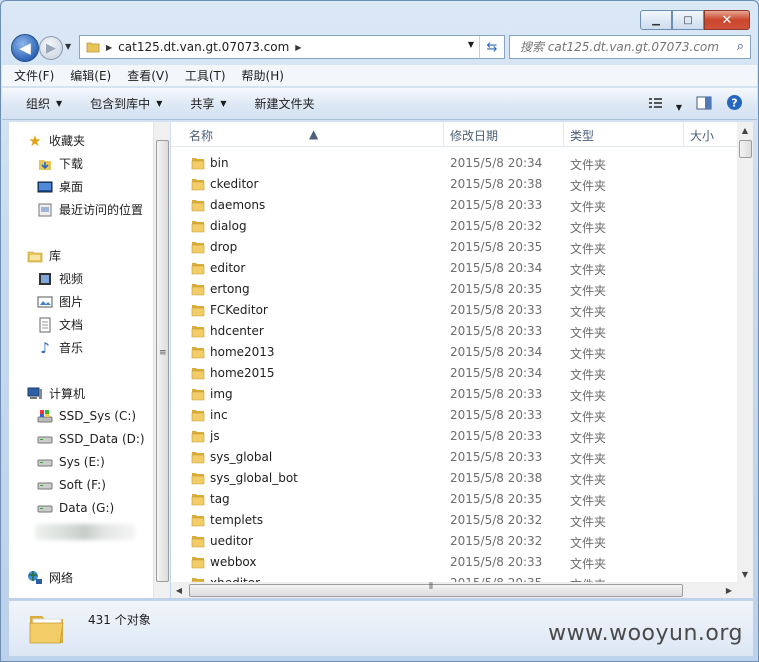  I want to click on chevron-down-icon: ▼, so click(679, 107).